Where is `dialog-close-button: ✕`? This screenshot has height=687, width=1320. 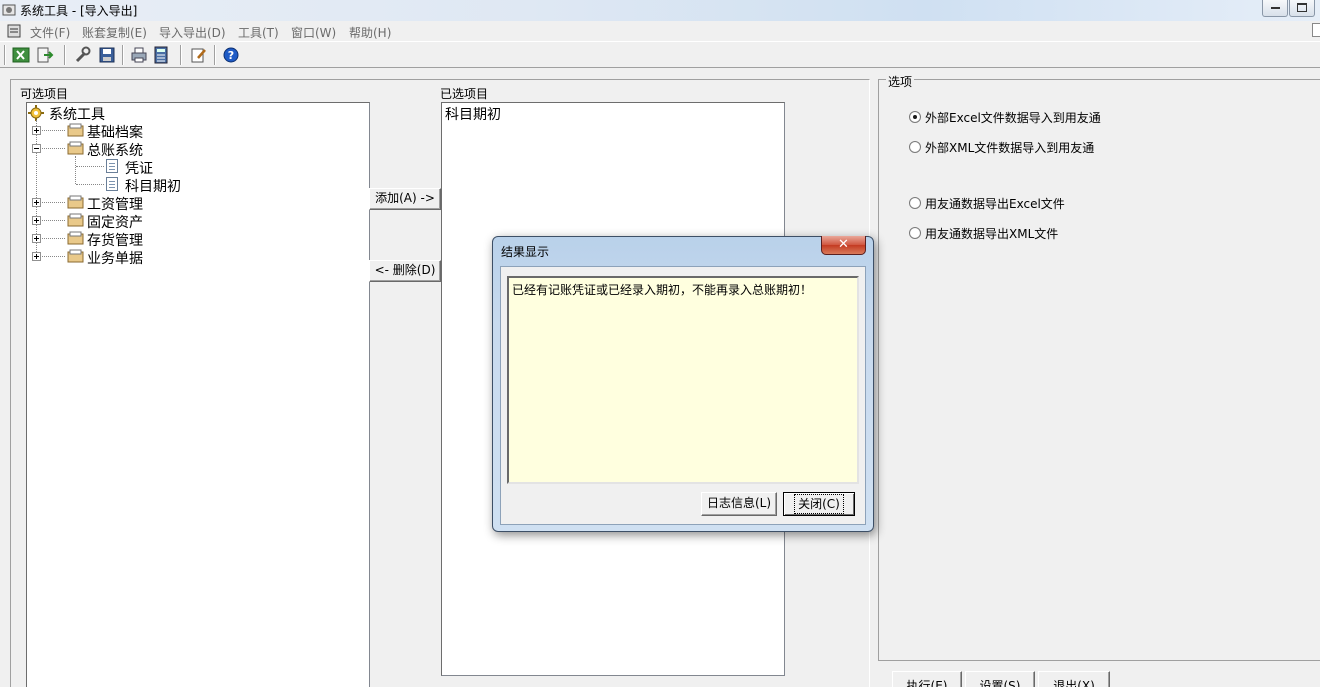 dialog-close-button: ✕ is located at coordinates (843, 245).